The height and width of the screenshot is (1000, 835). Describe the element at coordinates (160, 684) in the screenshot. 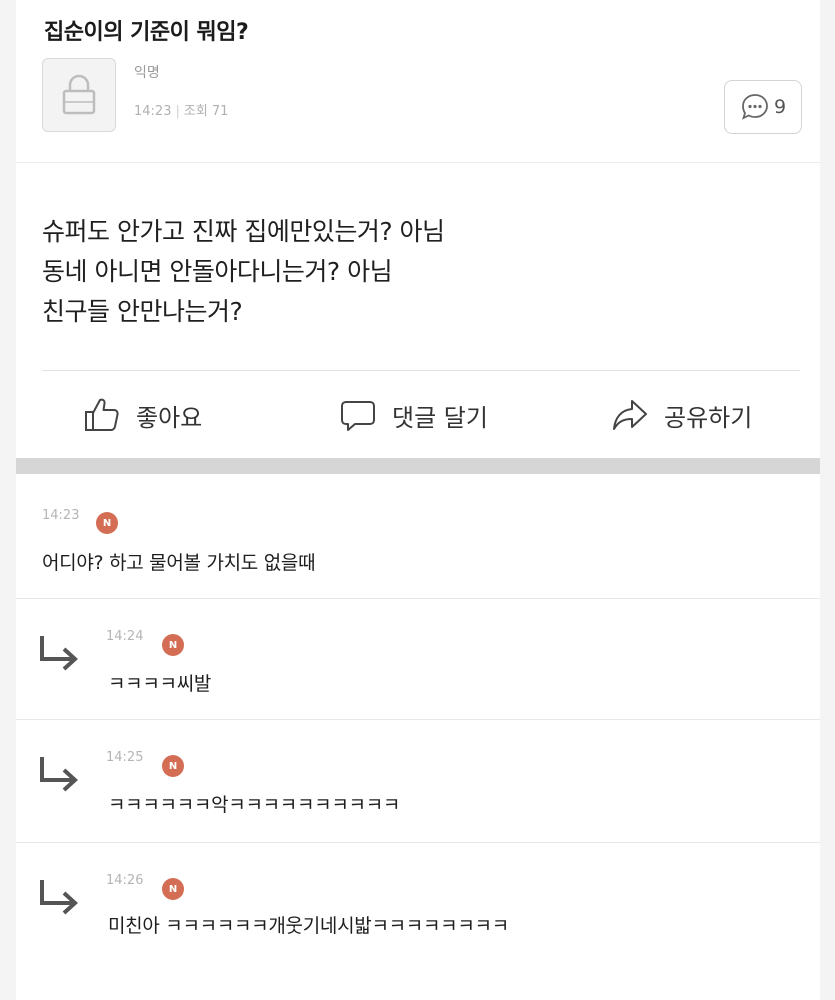

I see `reply-text: ㅋㅋㅋㅋ씨발` at that location.